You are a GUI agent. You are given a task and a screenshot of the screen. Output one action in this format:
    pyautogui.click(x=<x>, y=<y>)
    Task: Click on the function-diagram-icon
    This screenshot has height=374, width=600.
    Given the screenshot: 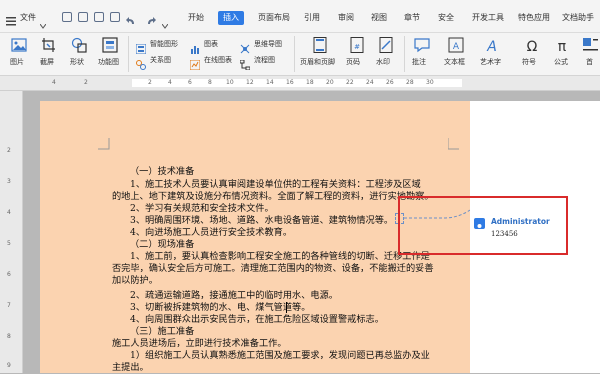 What is the action you would take?
    pyautogui.click(x=110, y=47)
    